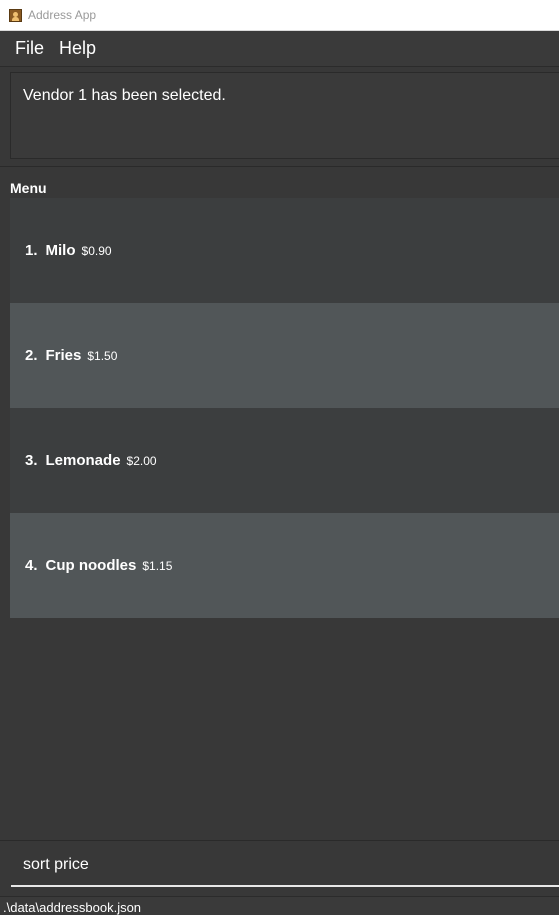 This screenshot has width=559, height=915. I want to click on result-display-panel: Vendor 1 has been selected., so click(279, 116).